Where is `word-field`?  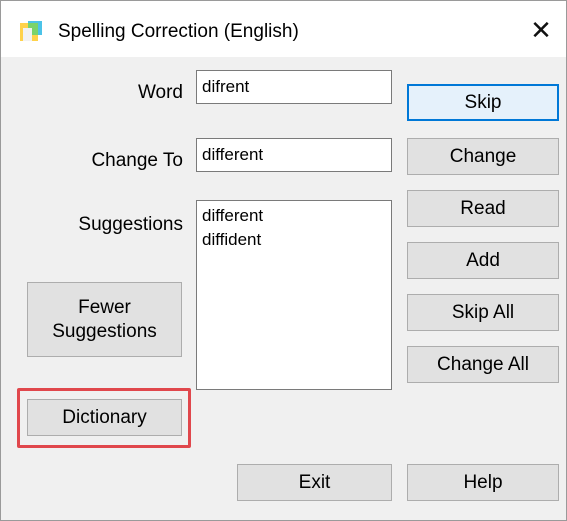 word-field is located at coordinates (294, 87).